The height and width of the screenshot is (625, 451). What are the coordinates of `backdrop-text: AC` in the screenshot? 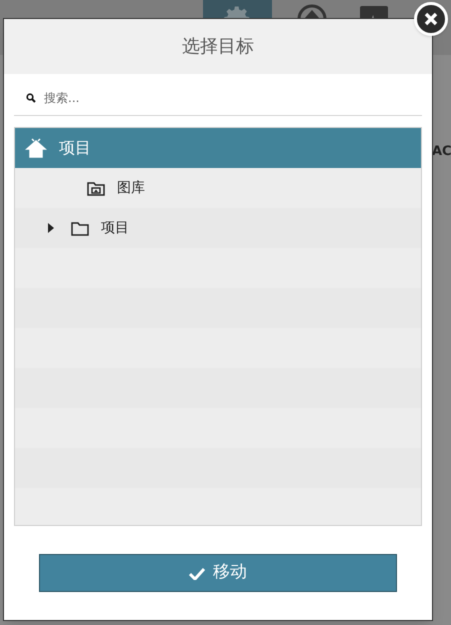 It's located at (441, 152).